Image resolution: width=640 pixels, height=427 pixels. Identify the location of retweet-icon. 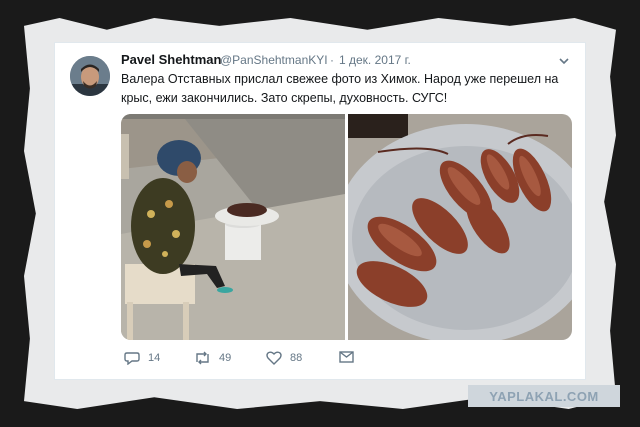
(202, 358).